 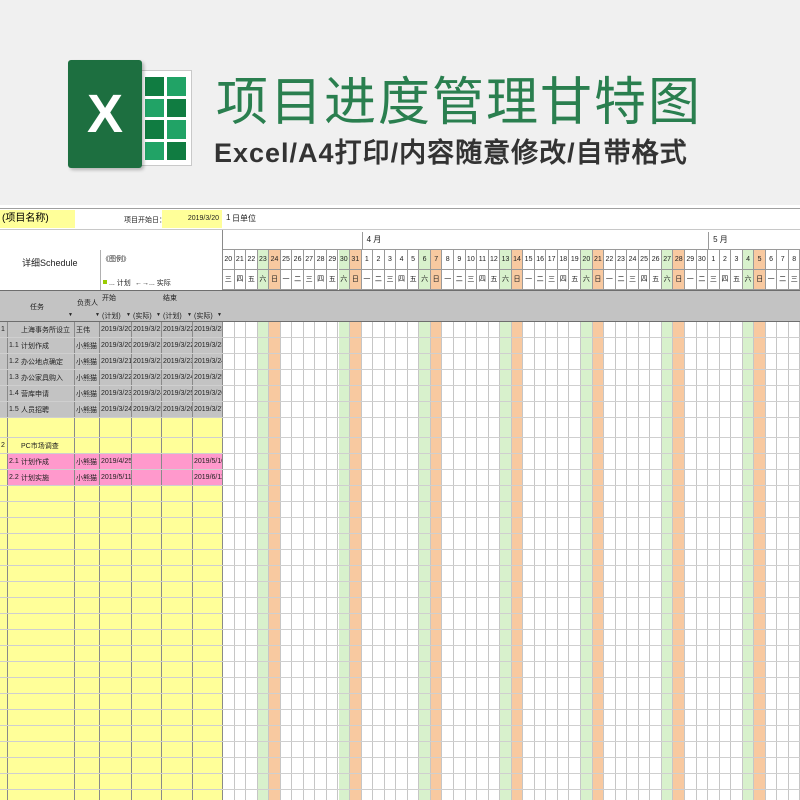 What do you see at coordinates (116, 477) in the screenshot?
I see `task-plan-start-cell: 2019/5/11` at bounding box center [116, 477].